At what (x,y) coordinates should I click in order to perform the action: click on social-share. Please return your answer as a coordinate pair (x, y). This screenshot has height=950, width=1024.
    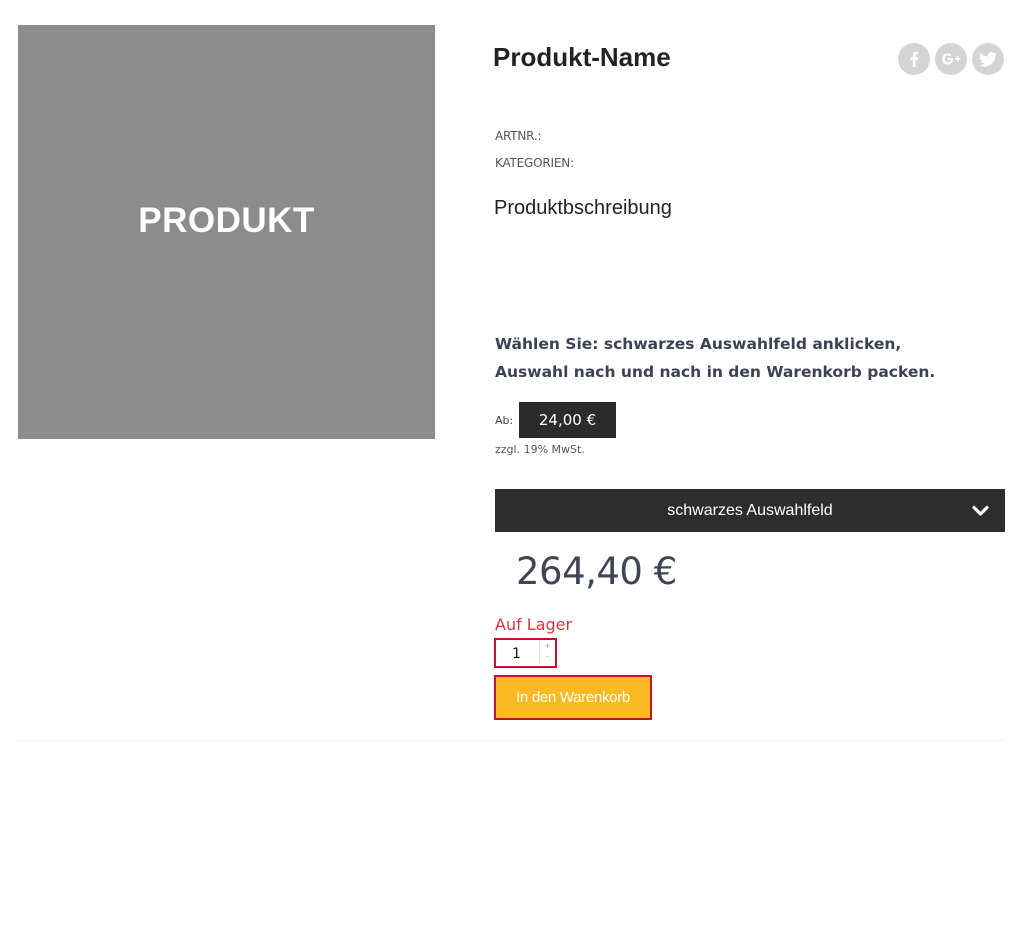
    Looking at the image, I should click on (951, 59).